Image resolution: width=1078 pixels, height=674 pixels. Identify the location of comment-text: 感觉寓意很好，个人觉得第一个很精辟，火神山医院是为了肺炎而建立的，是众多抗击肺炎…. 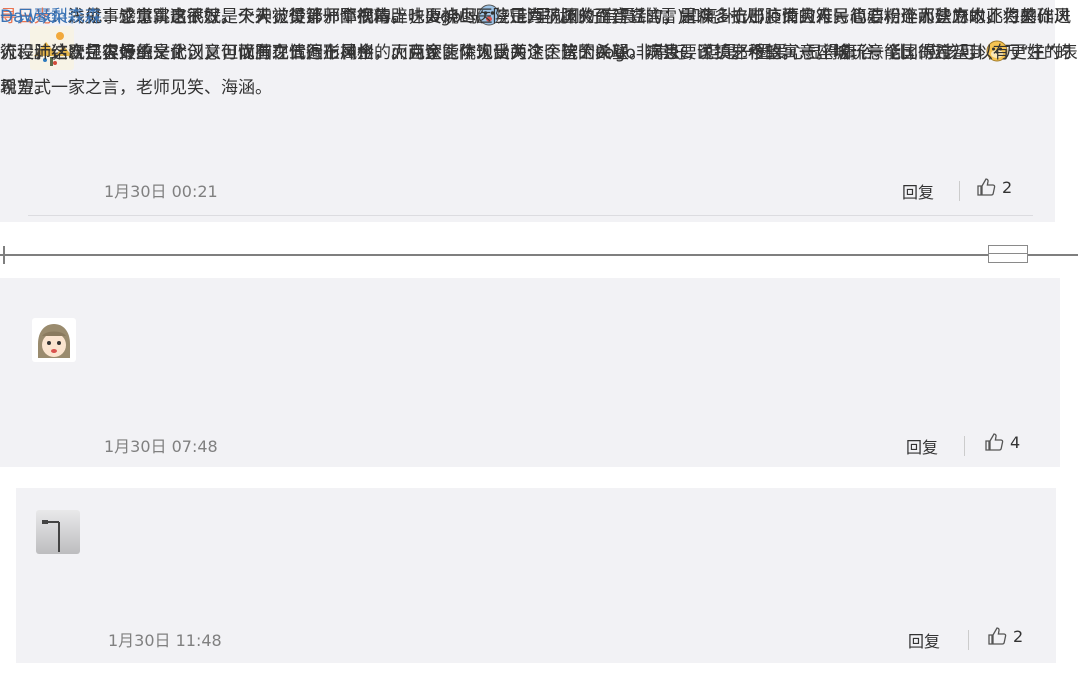
(539, 52).